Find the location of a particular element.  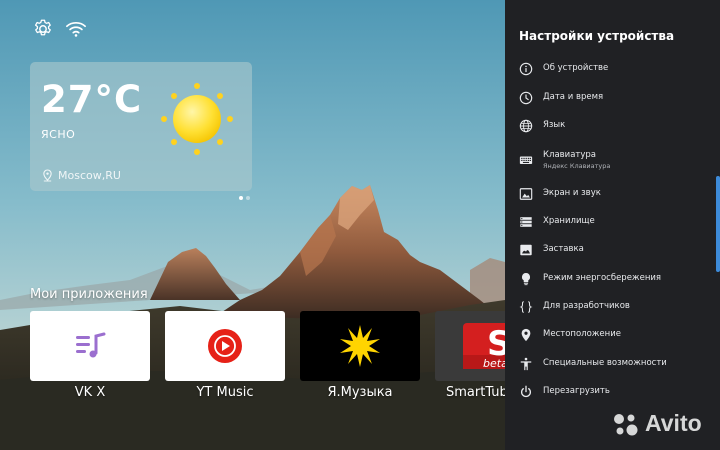

app-tile-vk-x is located at coordinates (90, 346).